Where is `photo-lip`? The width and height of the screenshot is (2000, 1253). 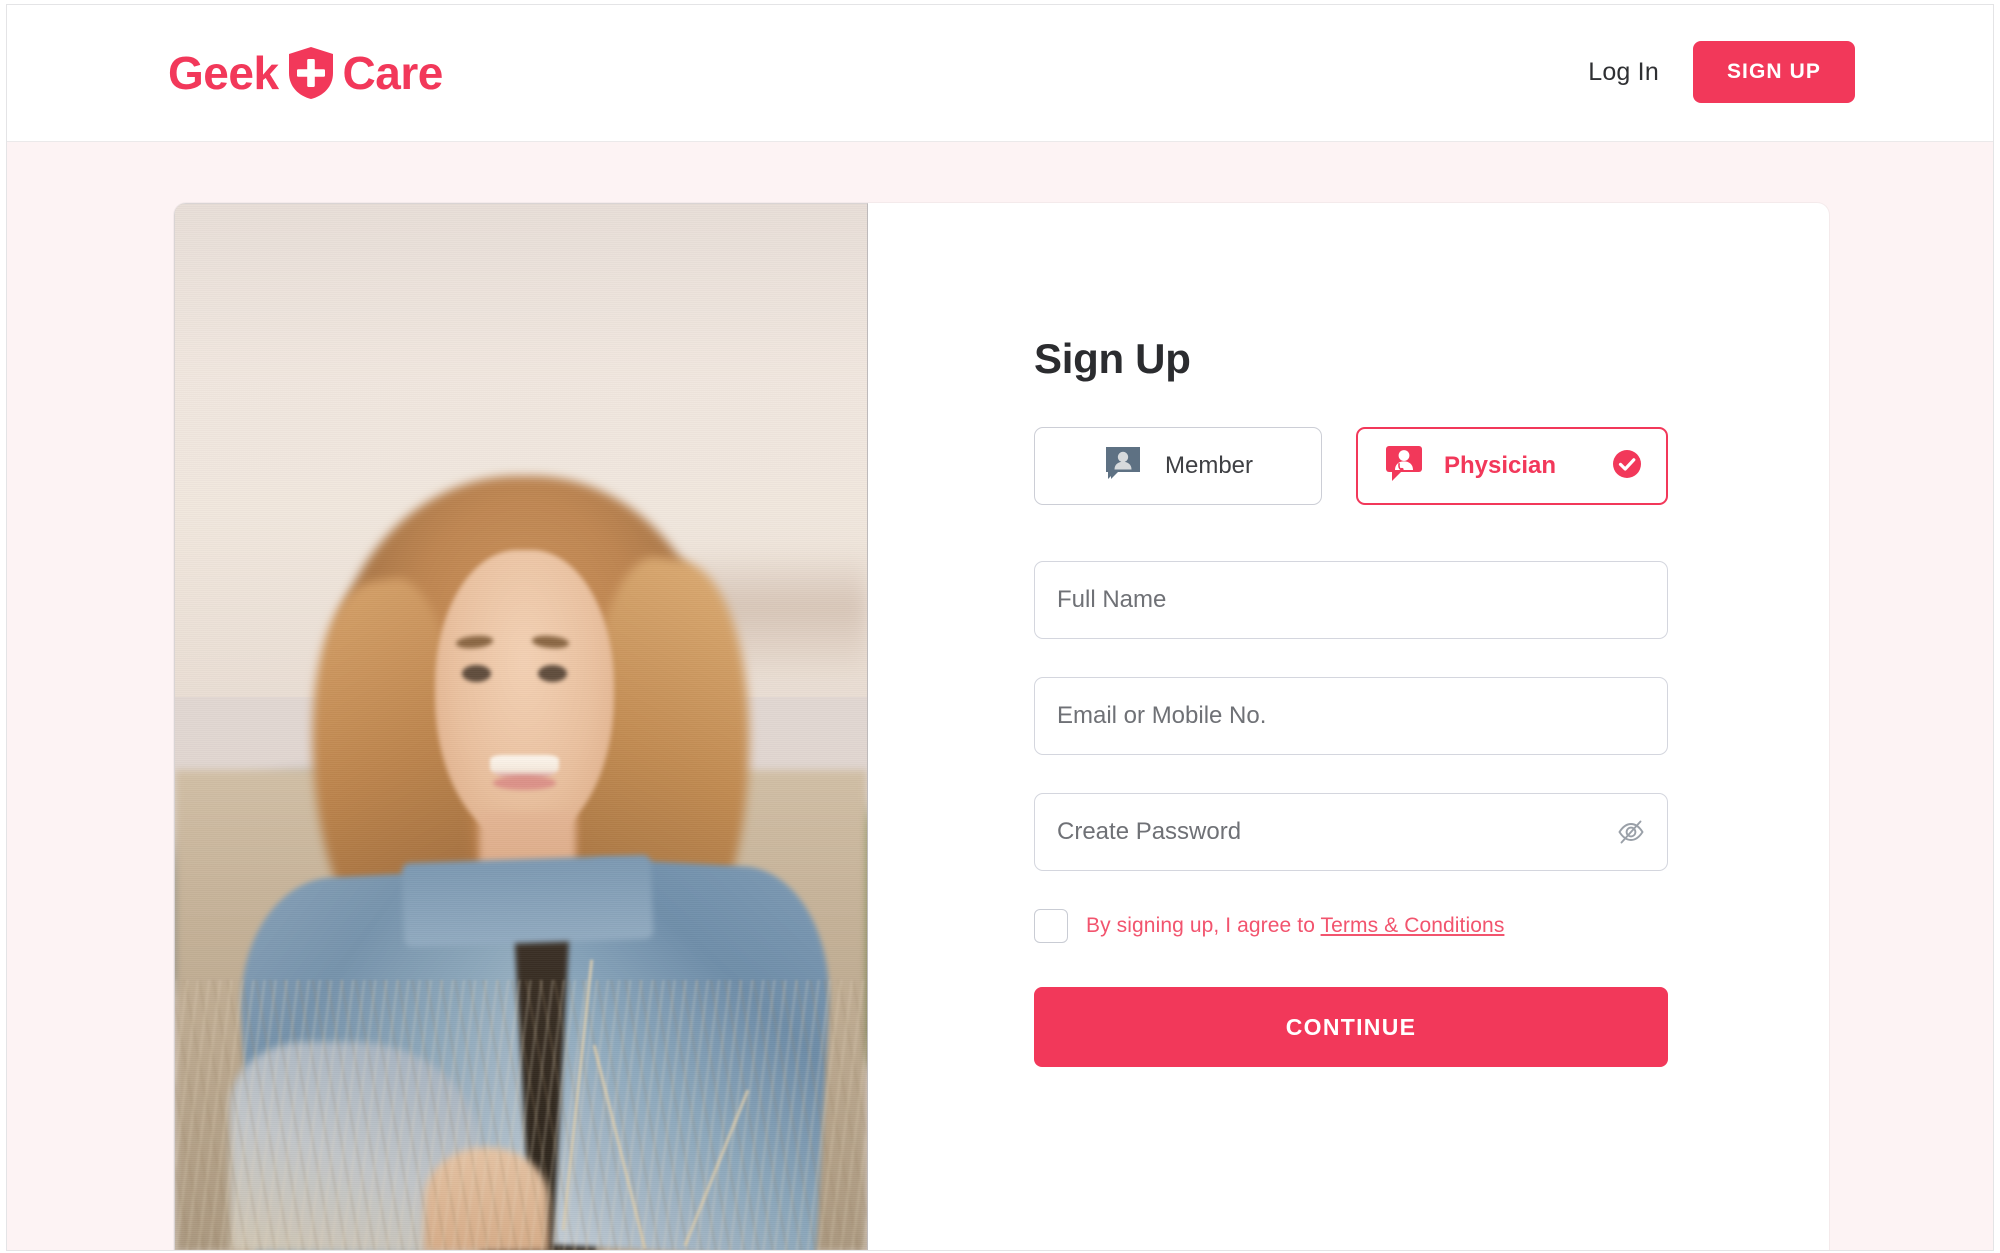 photo-lip is located at coordinates (524, 783).